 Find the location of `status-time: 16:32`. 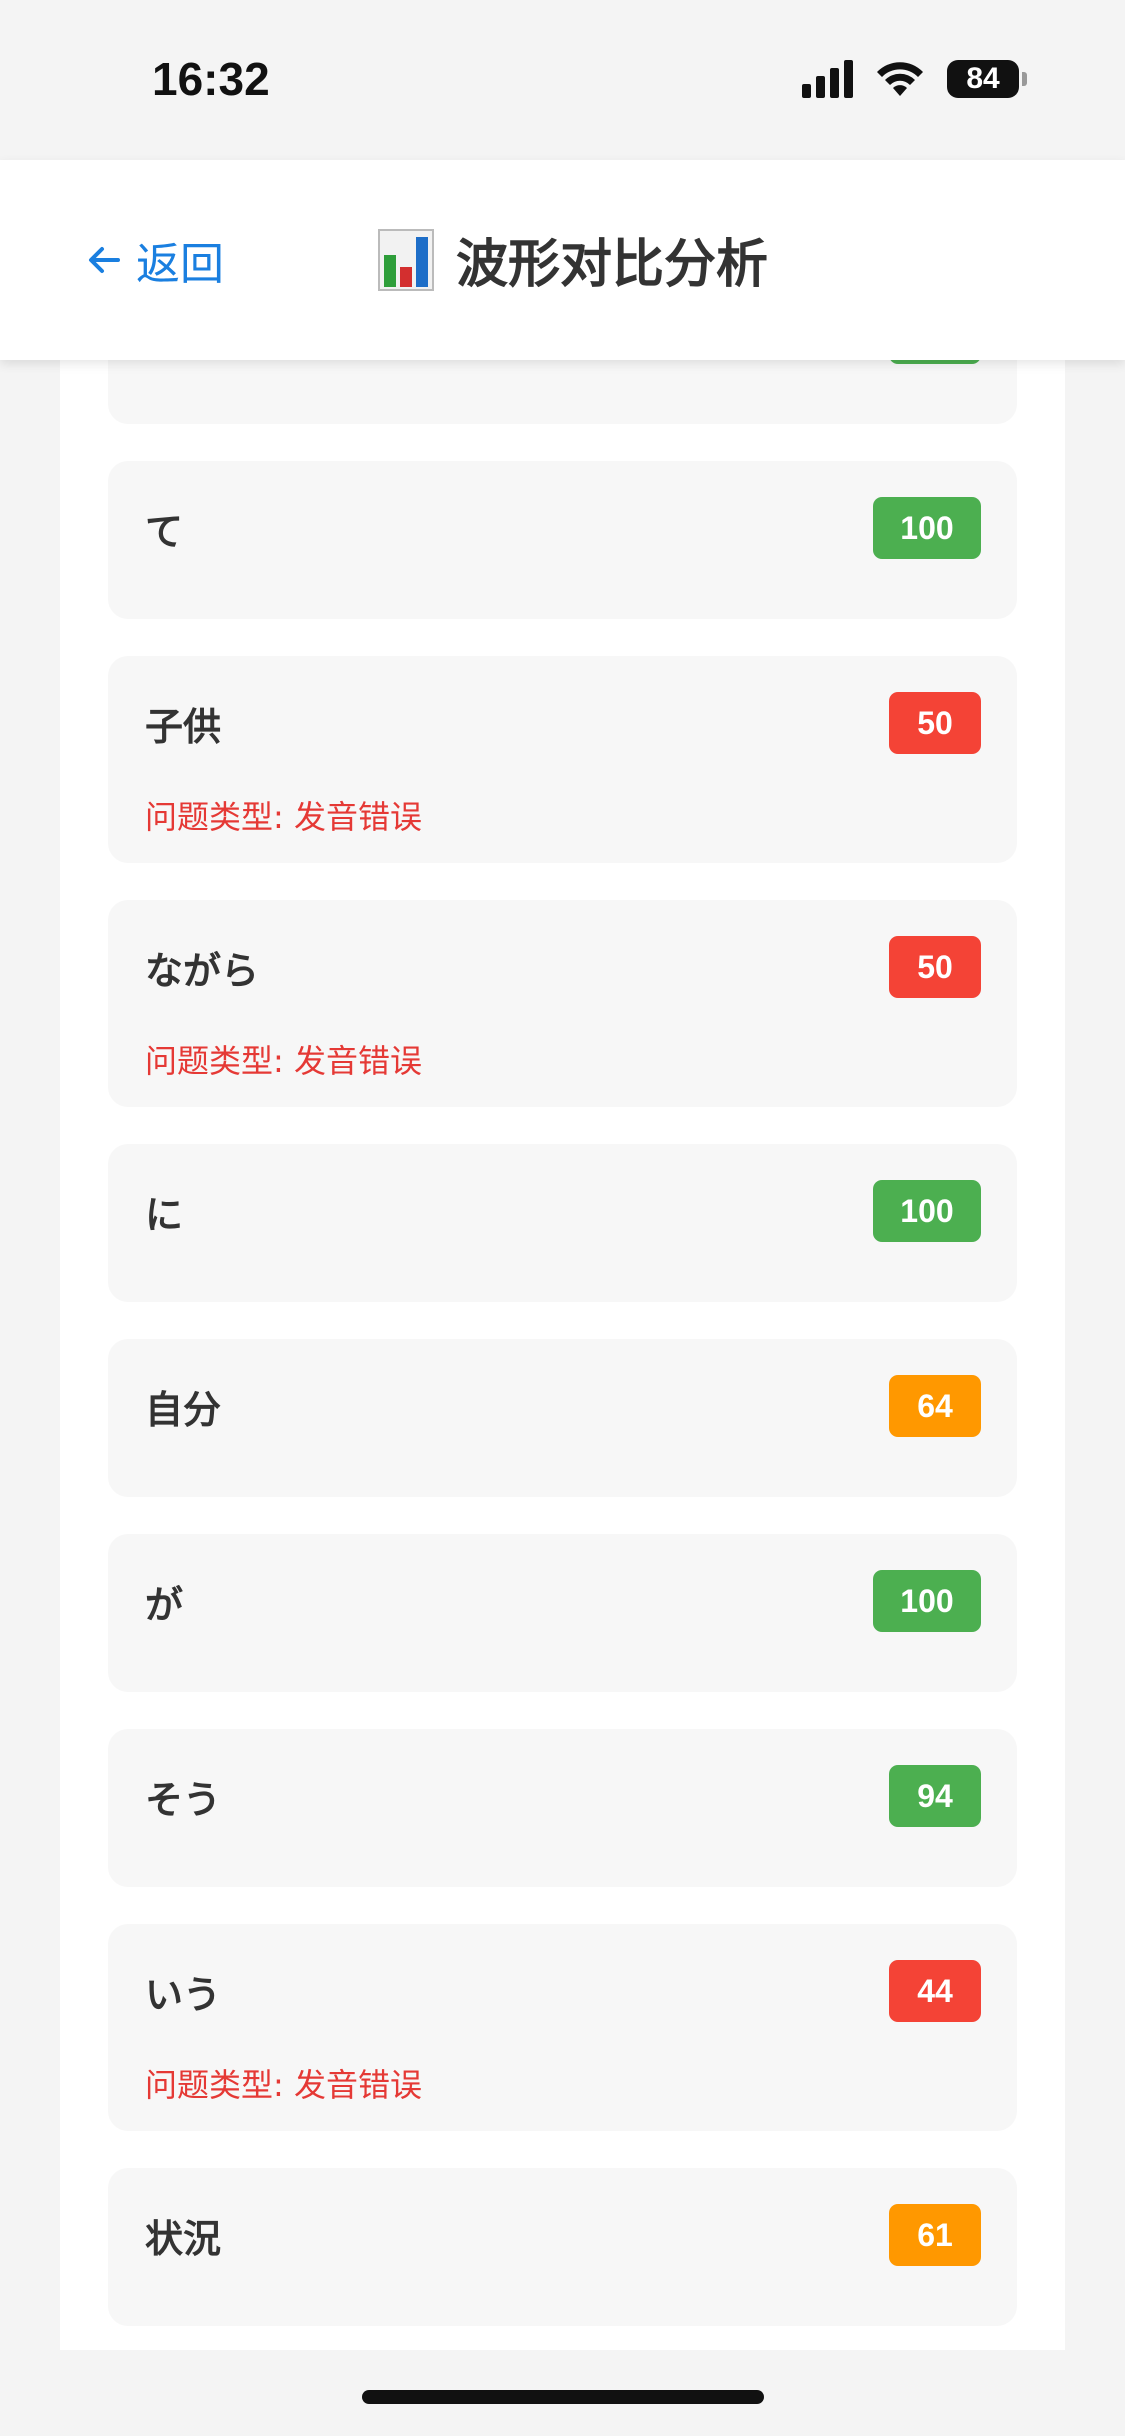

status-time: 16:32 is located at coordinates (211, 79).